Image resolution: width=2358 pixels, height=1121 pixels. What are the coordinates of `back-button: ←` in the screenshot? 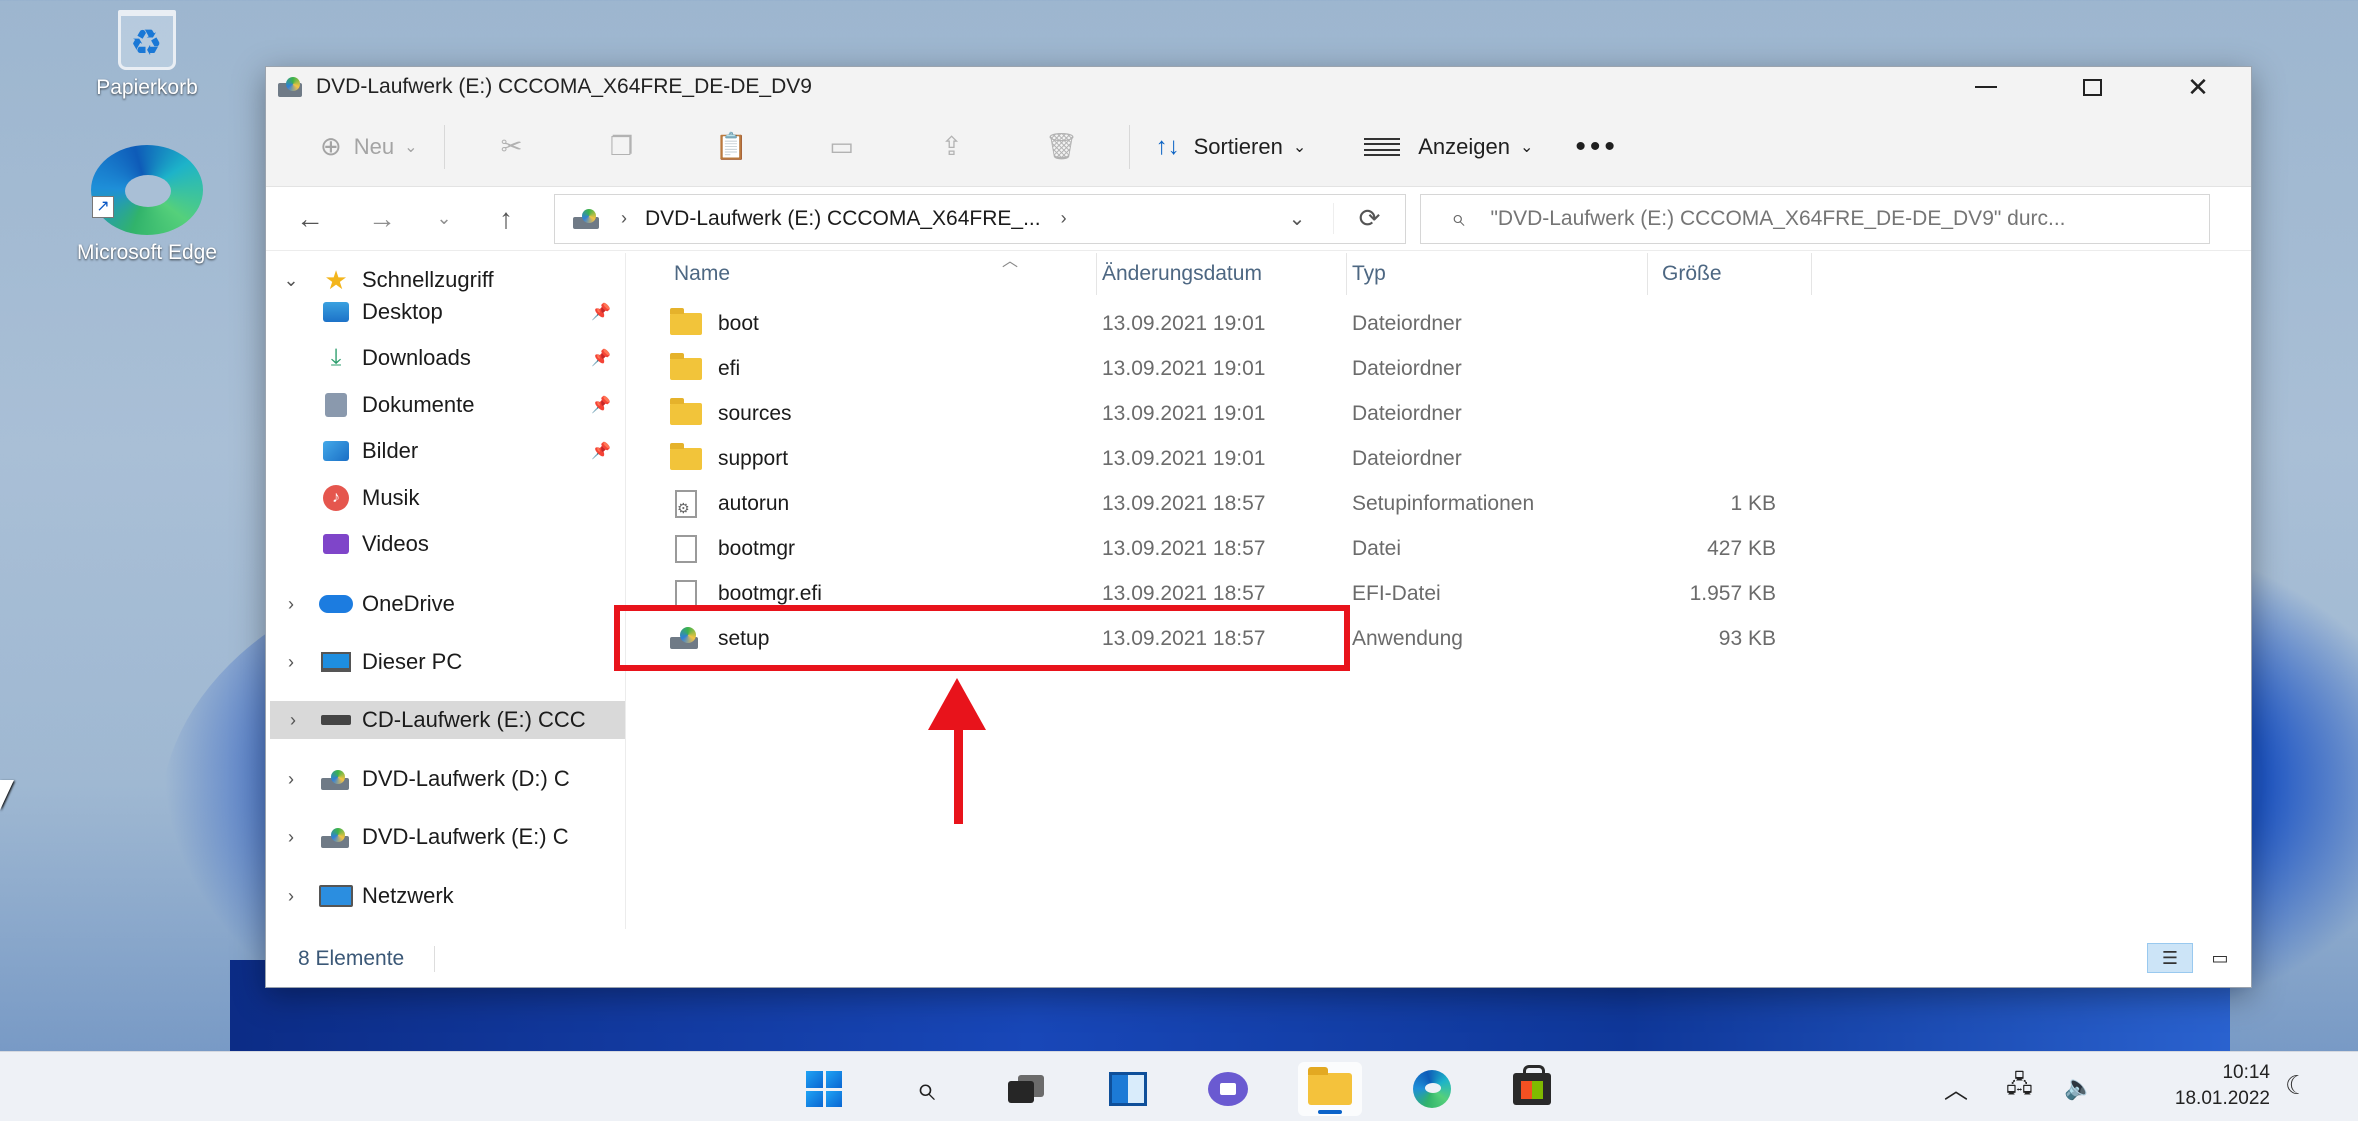 It's located at (310, 219).